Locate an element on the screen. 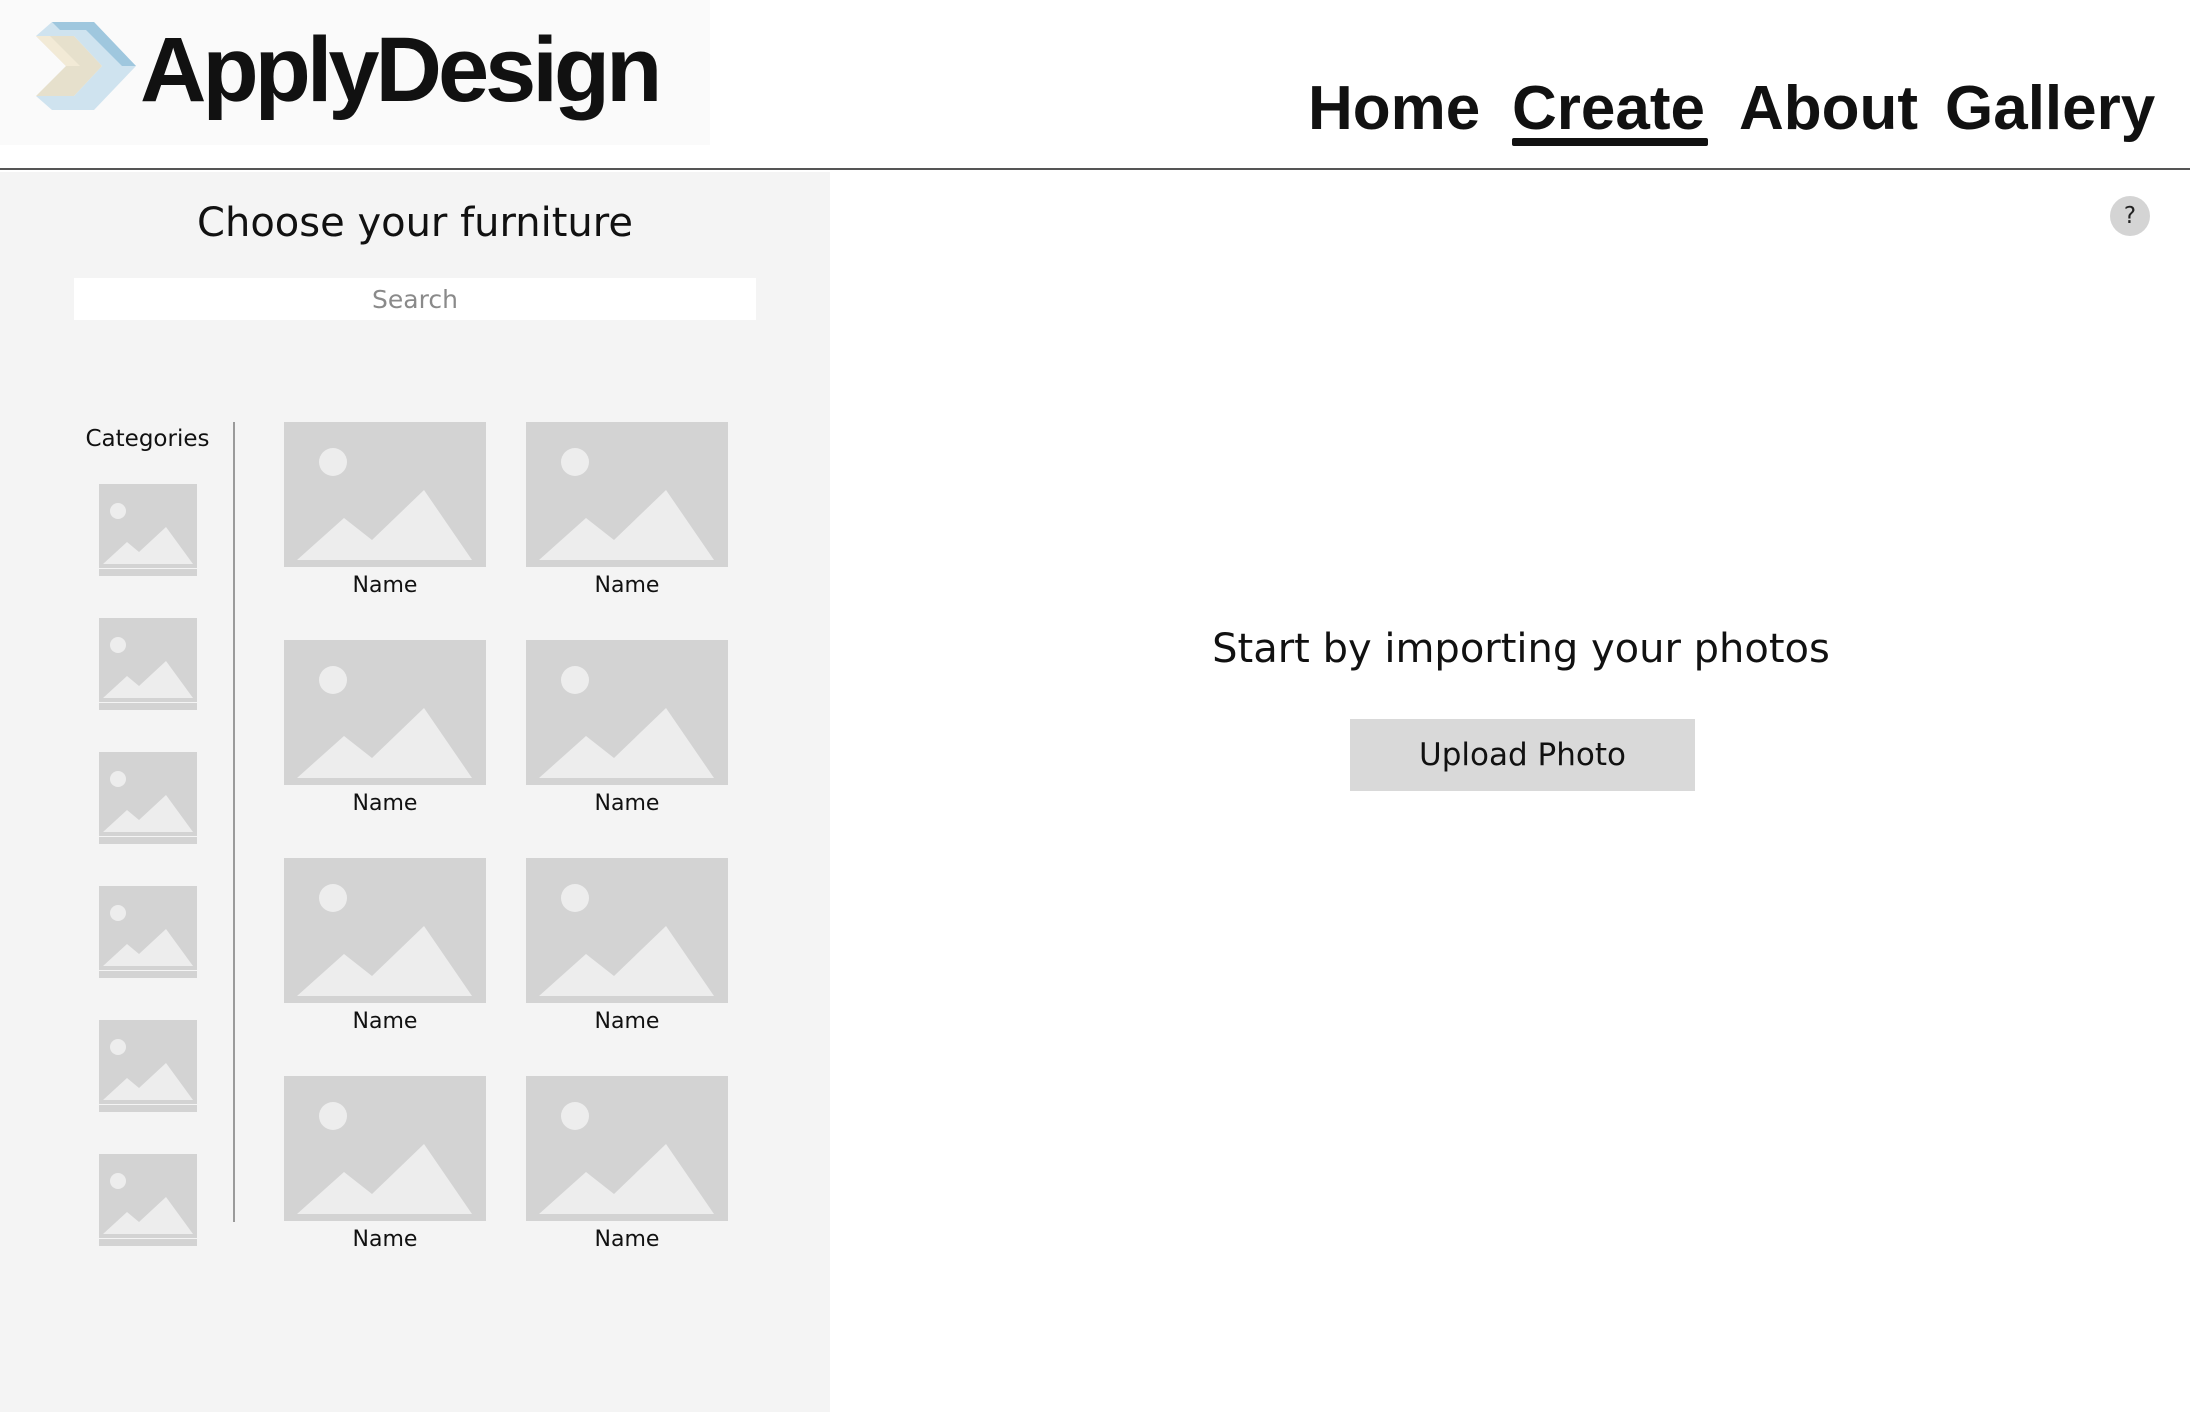 The image size is (2190, 1412). nav-gallery: Gallery is located at coordinates (2050, 111).